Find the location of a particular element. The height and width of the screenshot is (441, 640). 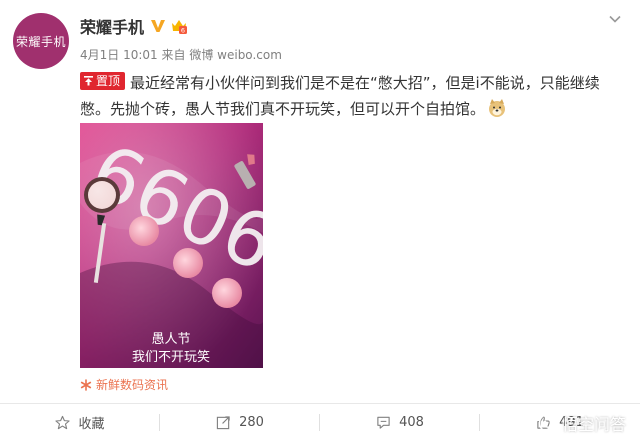

source-link: 新鲜数码资讯 is located at coordinates (124, 384).